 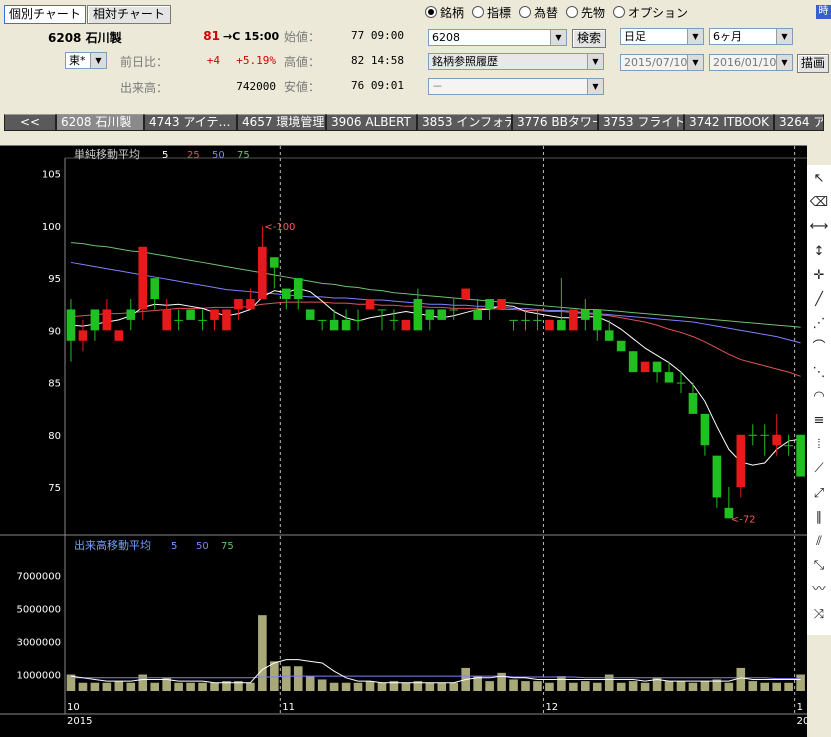 What do you see at coordinates (819, 373) in the screenshot?
I see `fibonacci-fan-icon: ⋱` at bounding box center [819, 373].